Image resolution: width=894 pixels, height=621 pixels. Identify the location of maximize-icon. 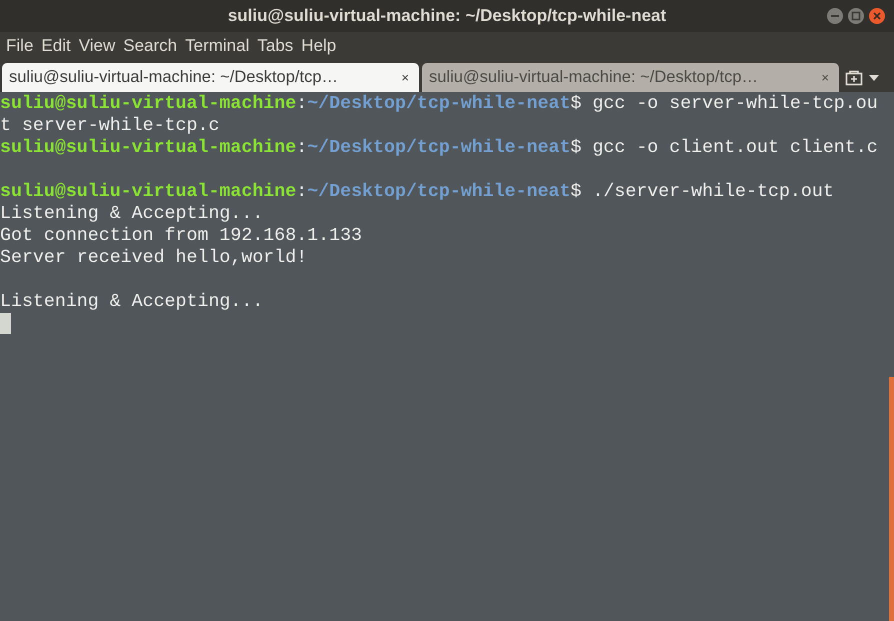
(856, 16).